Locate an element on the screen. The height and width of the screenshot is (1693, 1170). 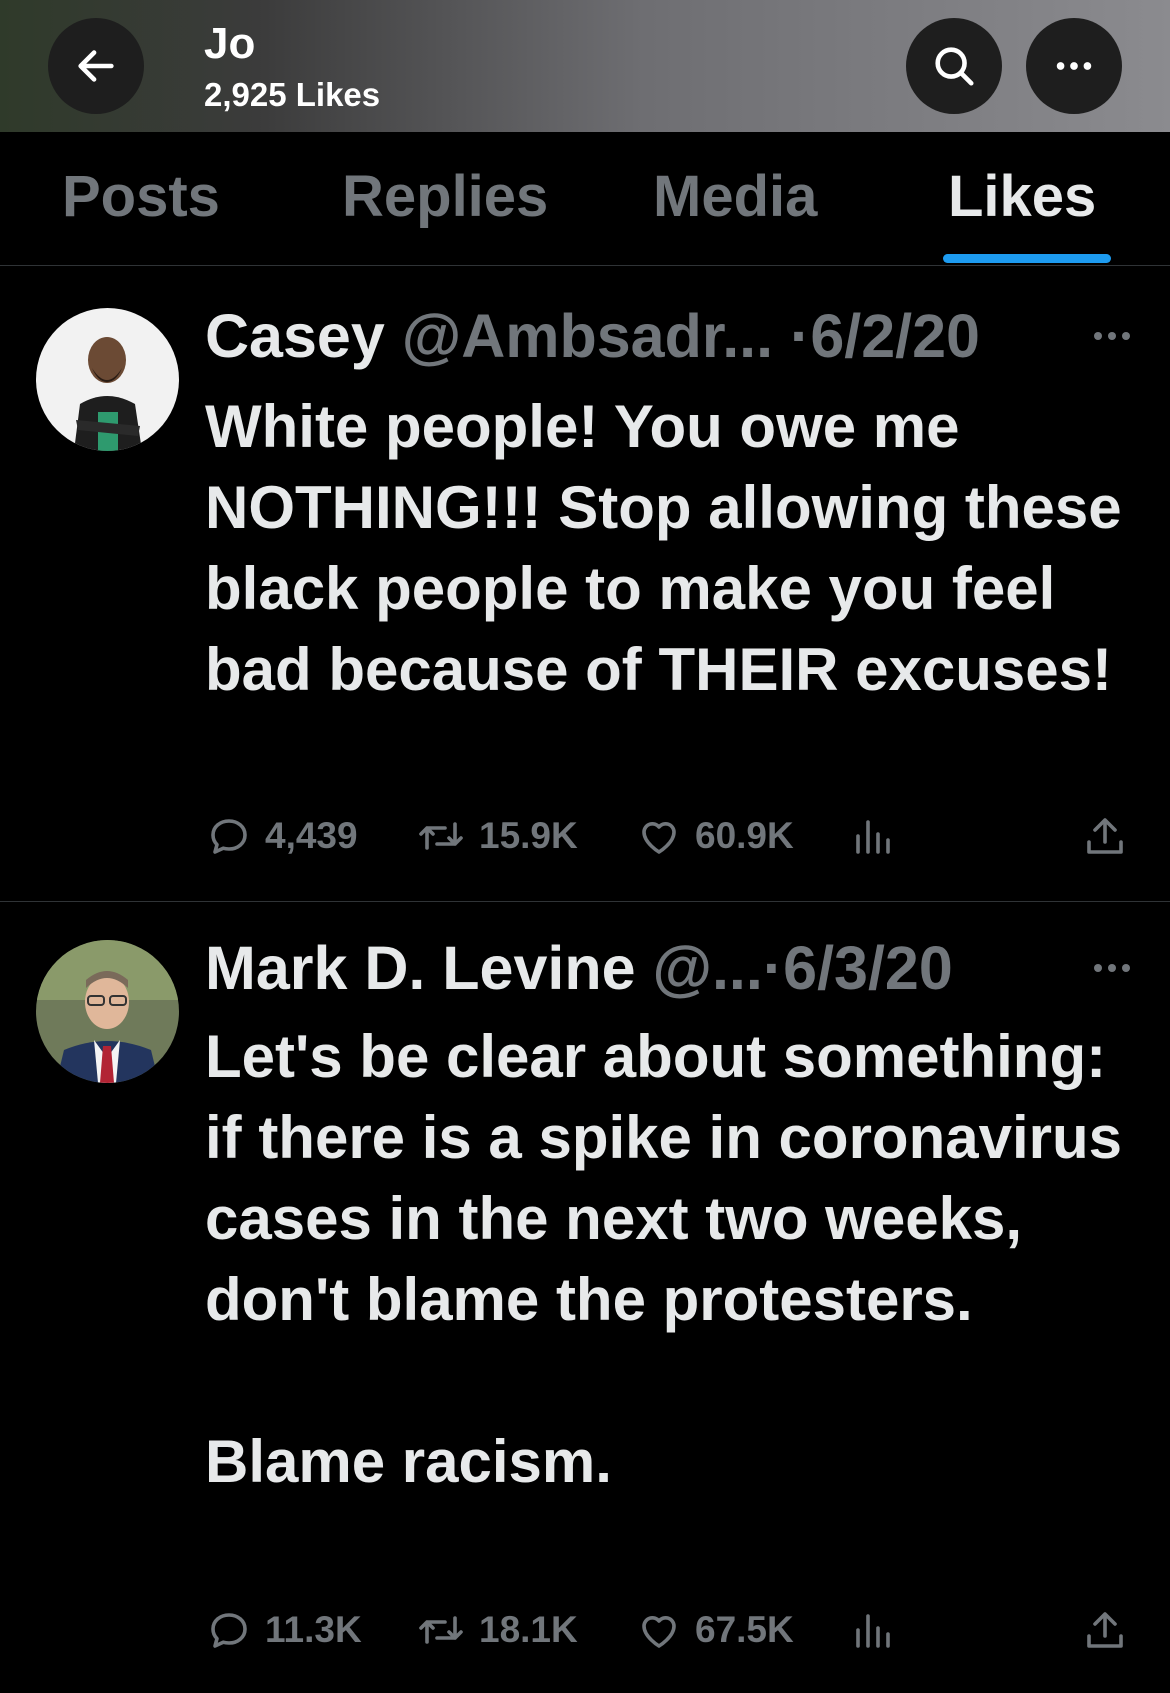
active-tab-indicator is located at coordinates (1027, 258).